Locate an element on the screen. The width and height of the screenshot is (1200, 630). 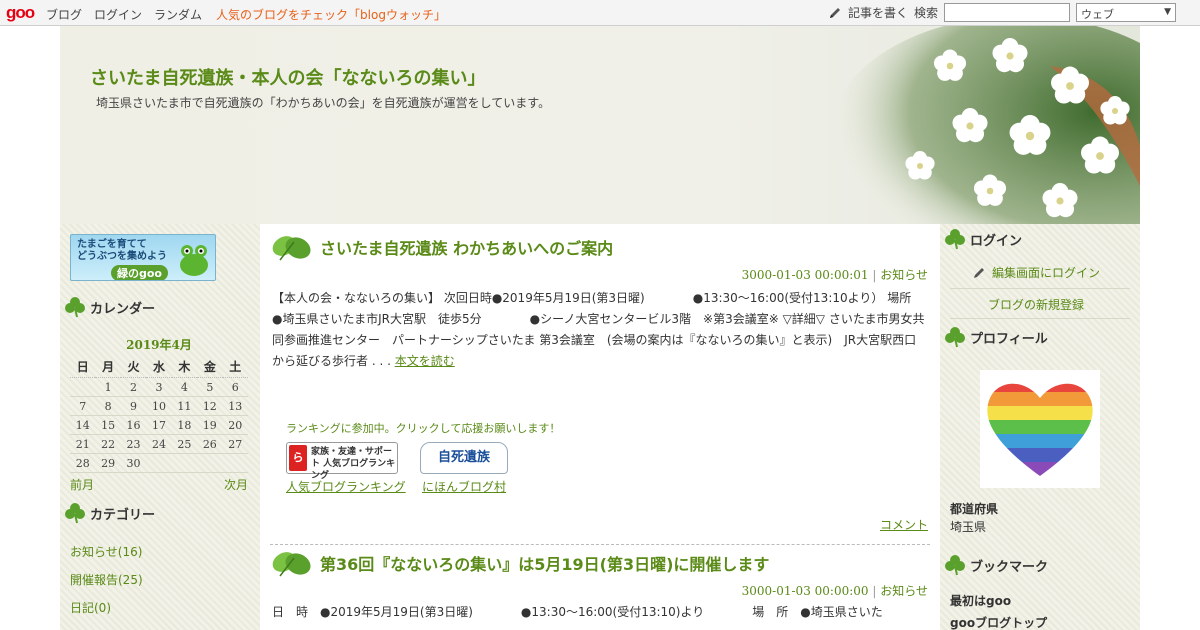
calendar-day: 18 is located at coordinates (184, 425).